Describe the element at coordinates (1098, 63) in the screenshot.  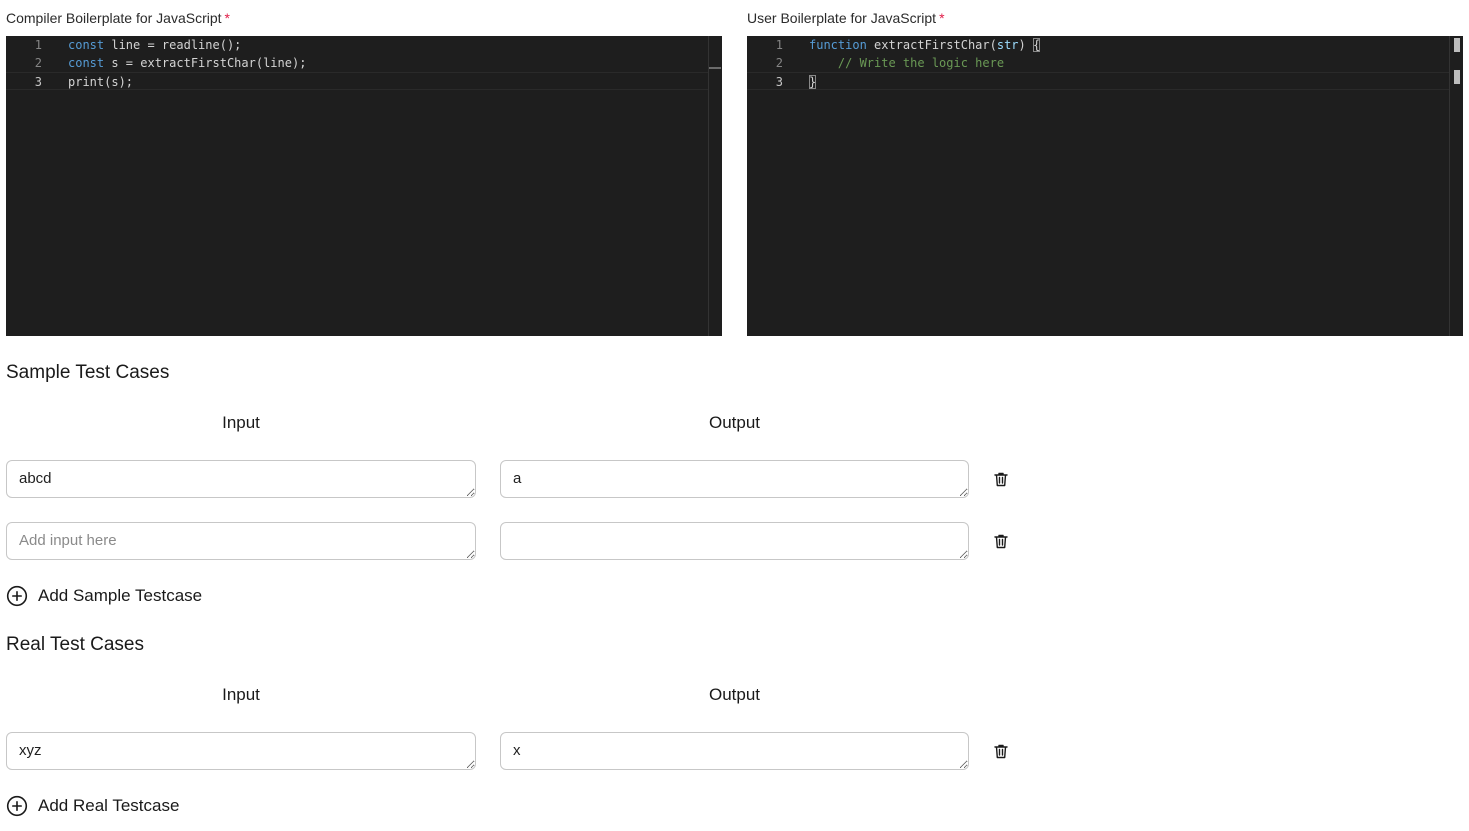
I see `code-line: 2 // Write the logic here` at that location.